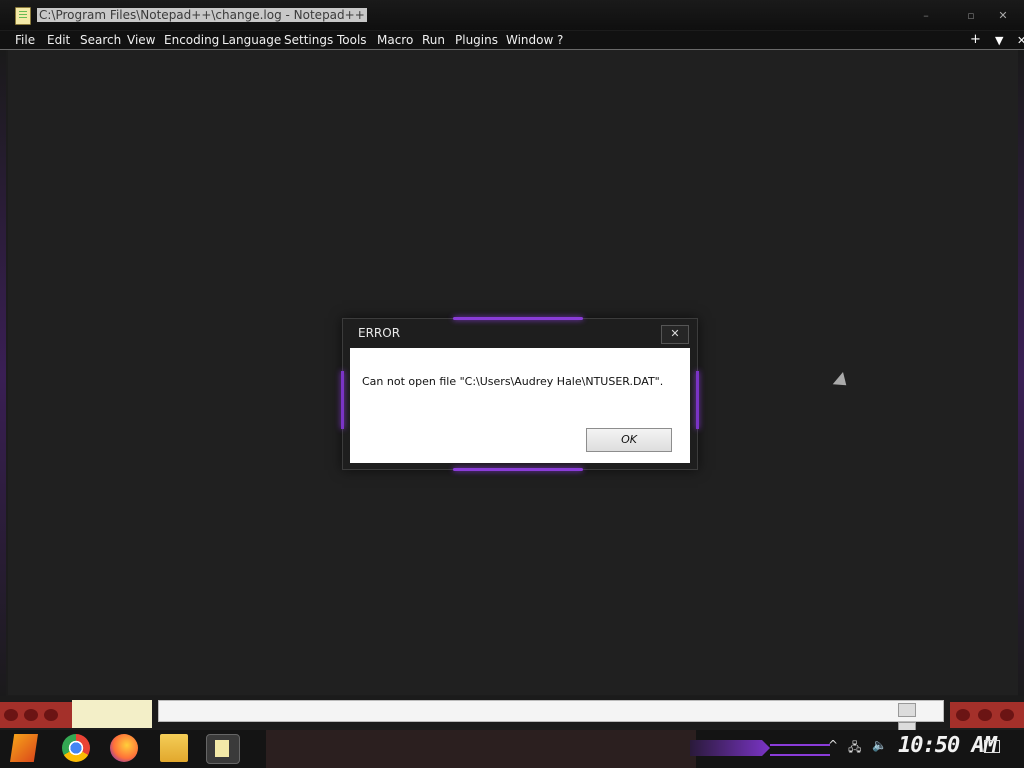 The width and height of the screenshot is (1024, 768). What do you see at coordinates (1003, 16) in the screenshot?
I see `close-window-button: ✕` at bounding box center [1003, 16].